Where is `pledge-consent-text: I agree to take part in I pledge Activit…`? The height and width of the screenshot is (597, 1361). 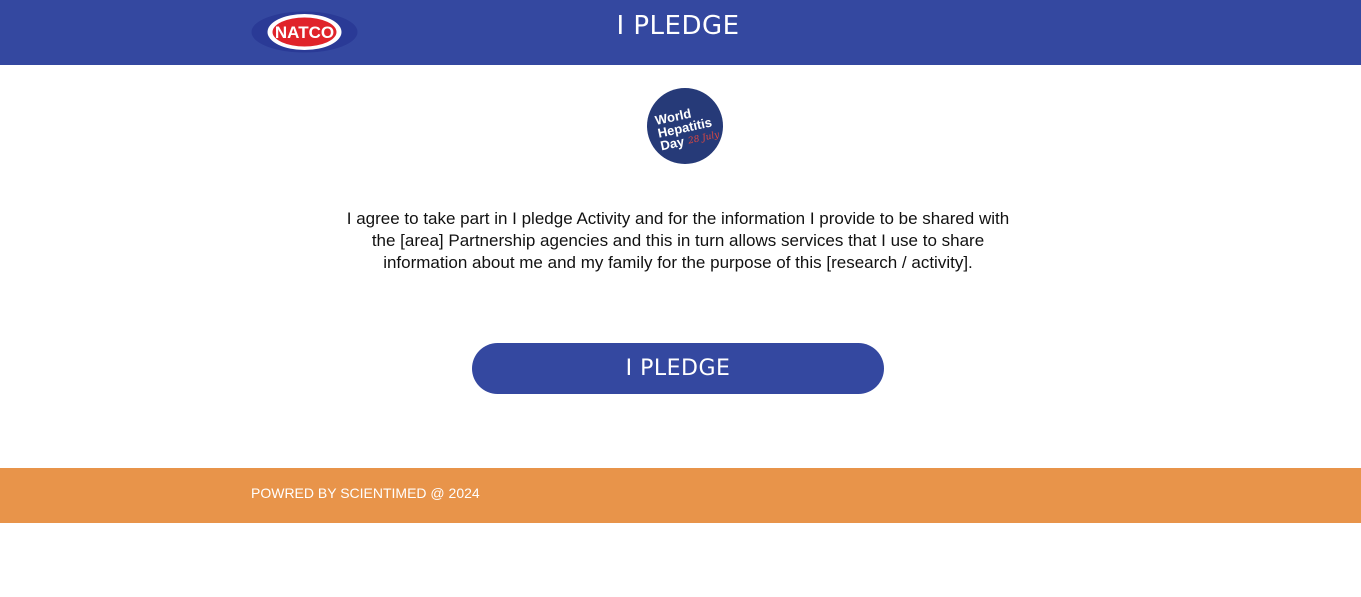 pledge-consent-text: I agree to take part in I pledge Activit… is located at coordinates (678, 240).